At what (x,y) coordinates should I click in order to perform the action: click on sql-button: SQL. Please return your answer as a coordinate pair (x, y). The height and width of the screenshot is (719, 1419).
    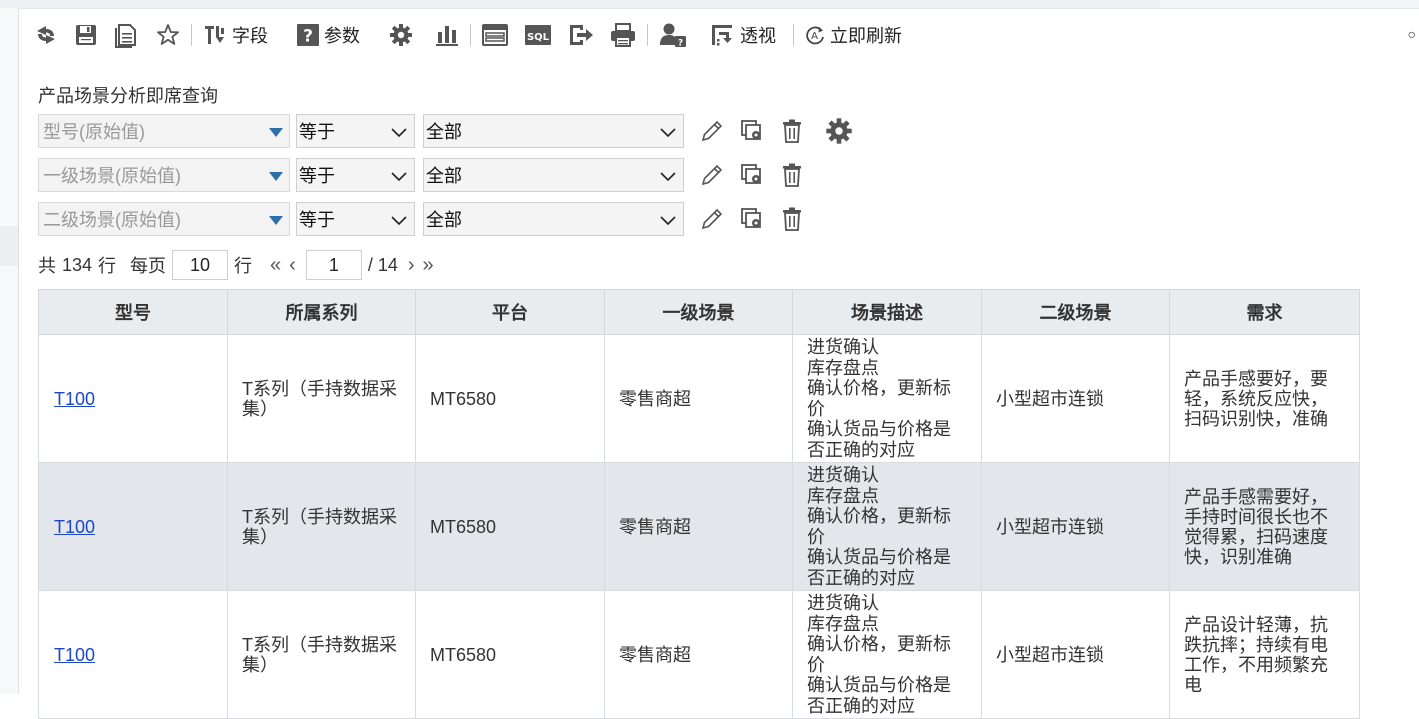
    Looking at the image, I should click on (538, 35).